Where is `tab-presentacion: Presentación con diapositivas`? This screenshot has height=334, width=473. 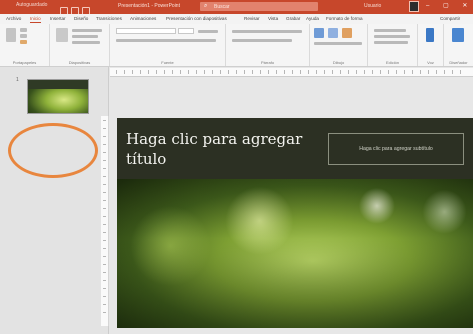
tab-presentacion: Presentación con diapositivas is located at coordinates (196, 18).